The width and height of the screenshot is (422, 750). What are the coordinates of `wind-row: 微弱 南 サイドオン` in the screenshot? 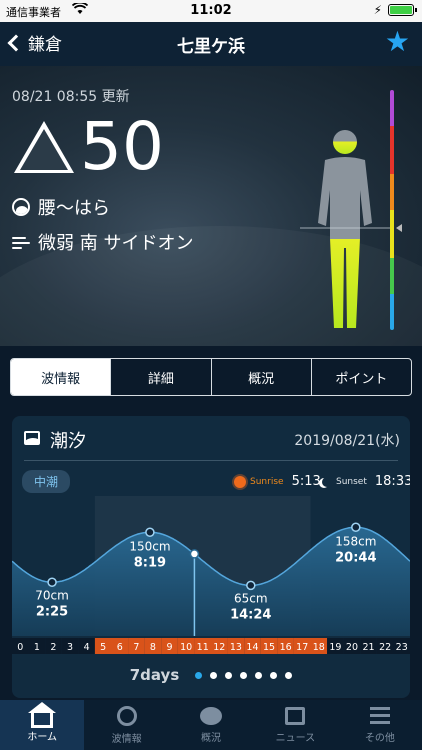 It's located at (102, 242).